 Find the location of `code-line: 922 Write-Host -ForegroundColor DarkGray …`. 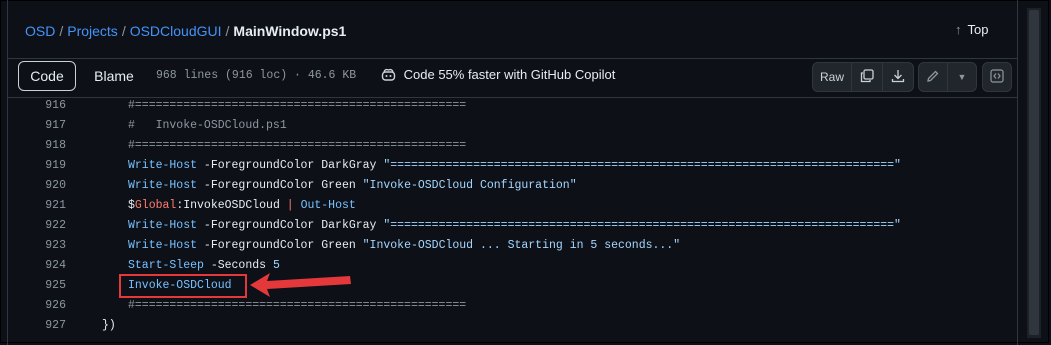

code-line: 922 Write-Host -ForegroundColor DarkGray … is located at coordinates (512, 226).